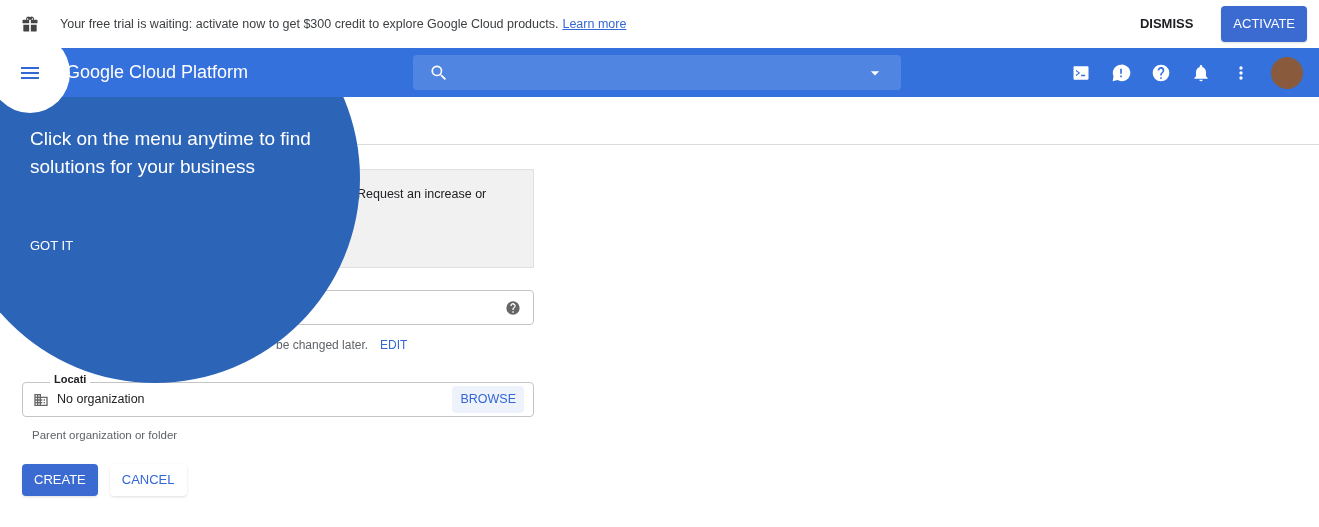  What do you see at coordinates (30, 24) in the screenshot?
I see `gift-icon` at bounding box center [30, 24].